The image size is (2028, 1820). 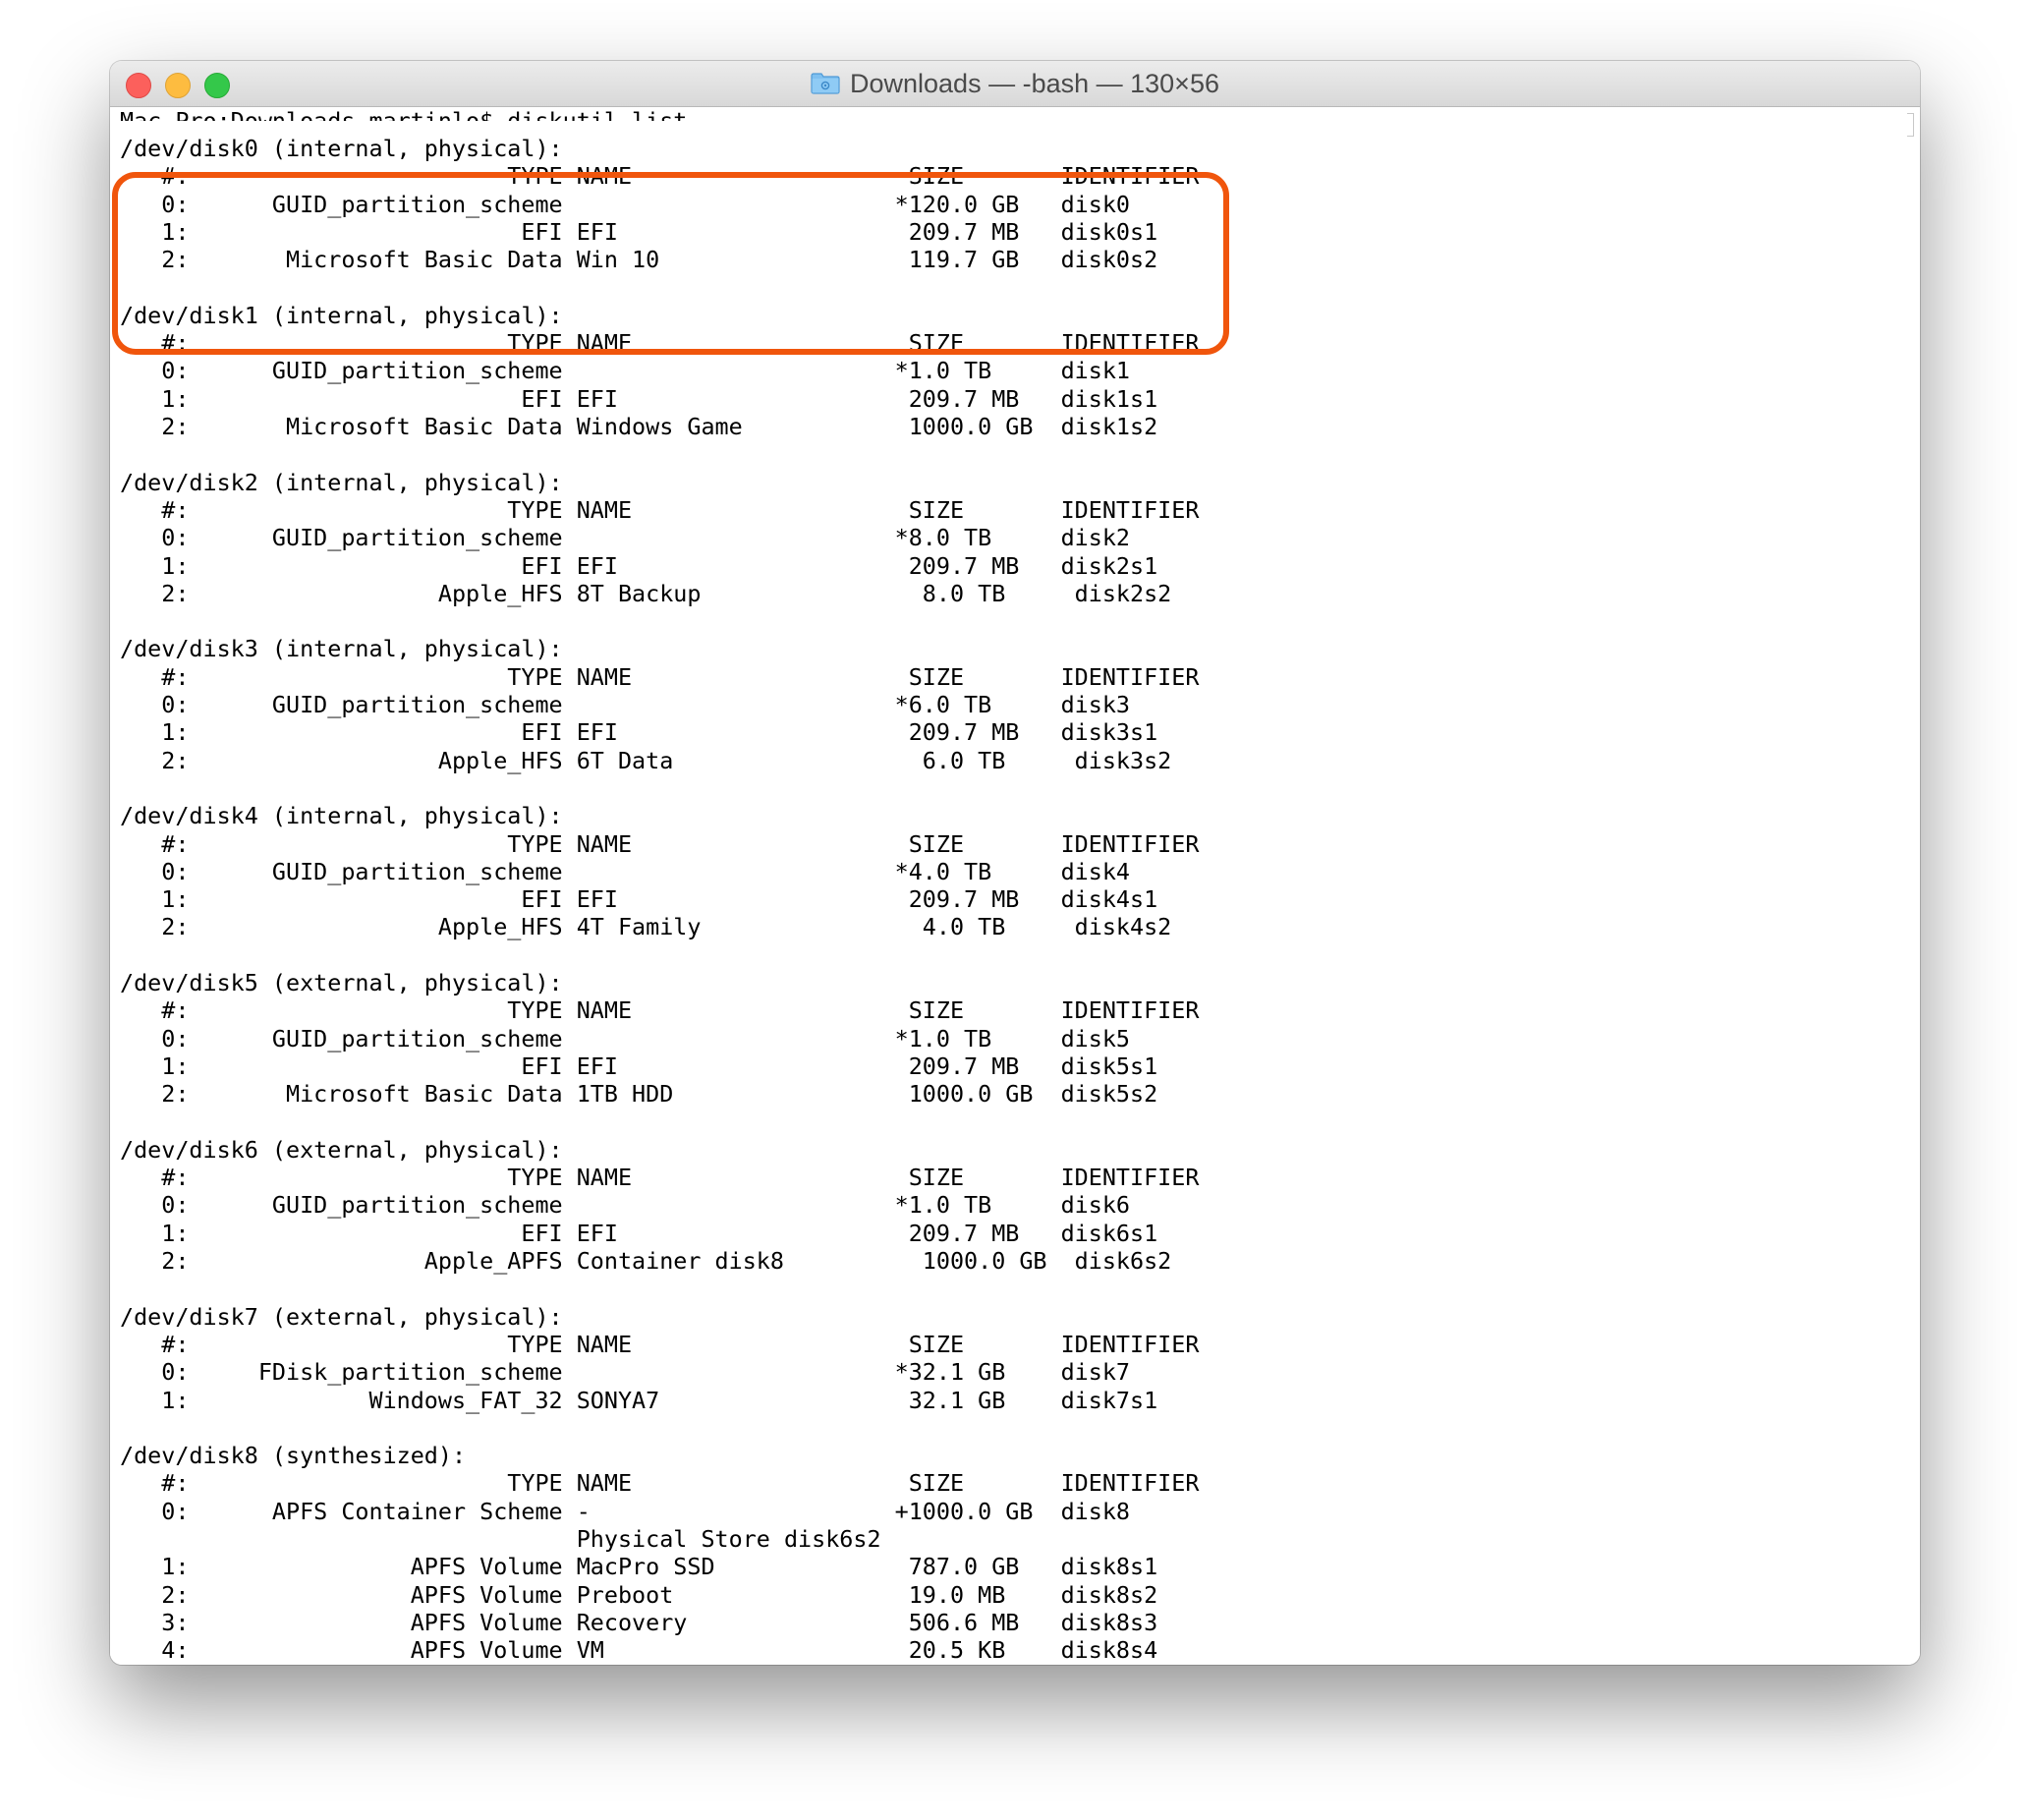 What do you see at coordinates (1911, 125) in the screenshot?
I see `scroll-indicator` at bounding box center [1911, 125].